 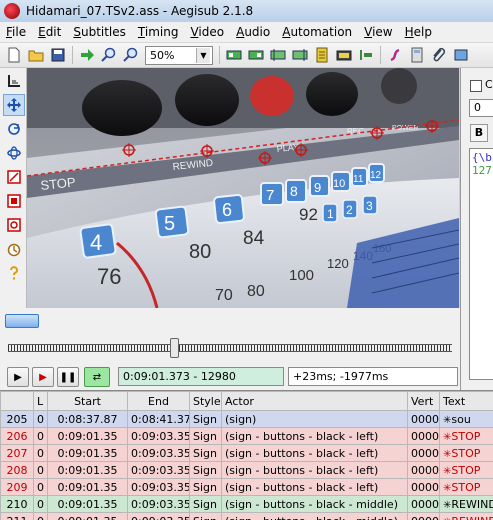 What do you see at coordinates (174, 348) in the screenshot?
I see `seek-thumb` at bounding box center [174, 348].